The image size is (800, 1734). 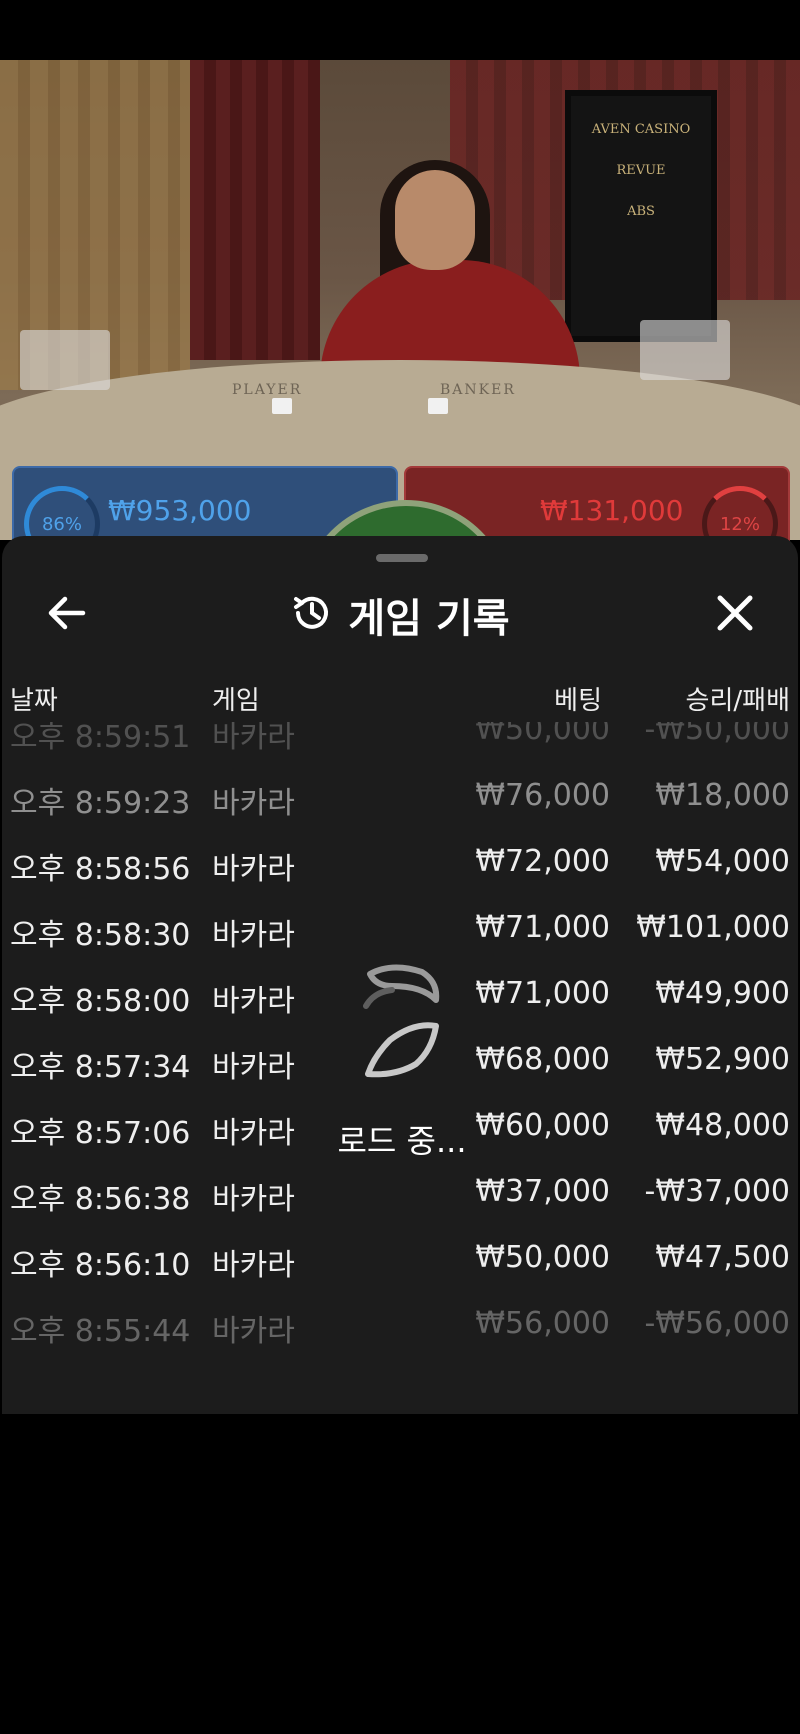 I want to click on banker-bet-amount: ₩131,000, so click(x=612, y=510).